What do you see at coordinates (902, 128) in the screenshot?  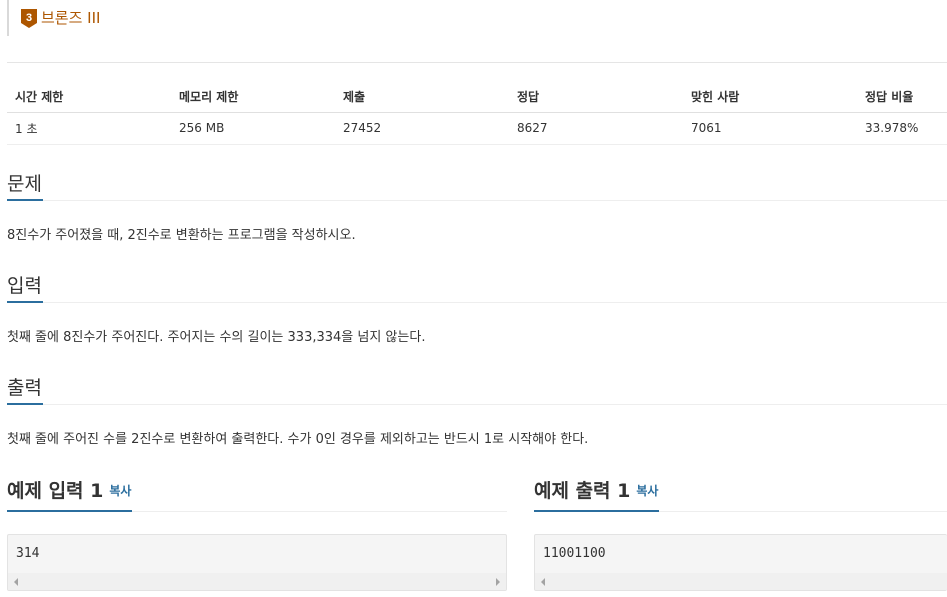 I see `stats-ratio: 33.978%` at bounding box center [902, 128].